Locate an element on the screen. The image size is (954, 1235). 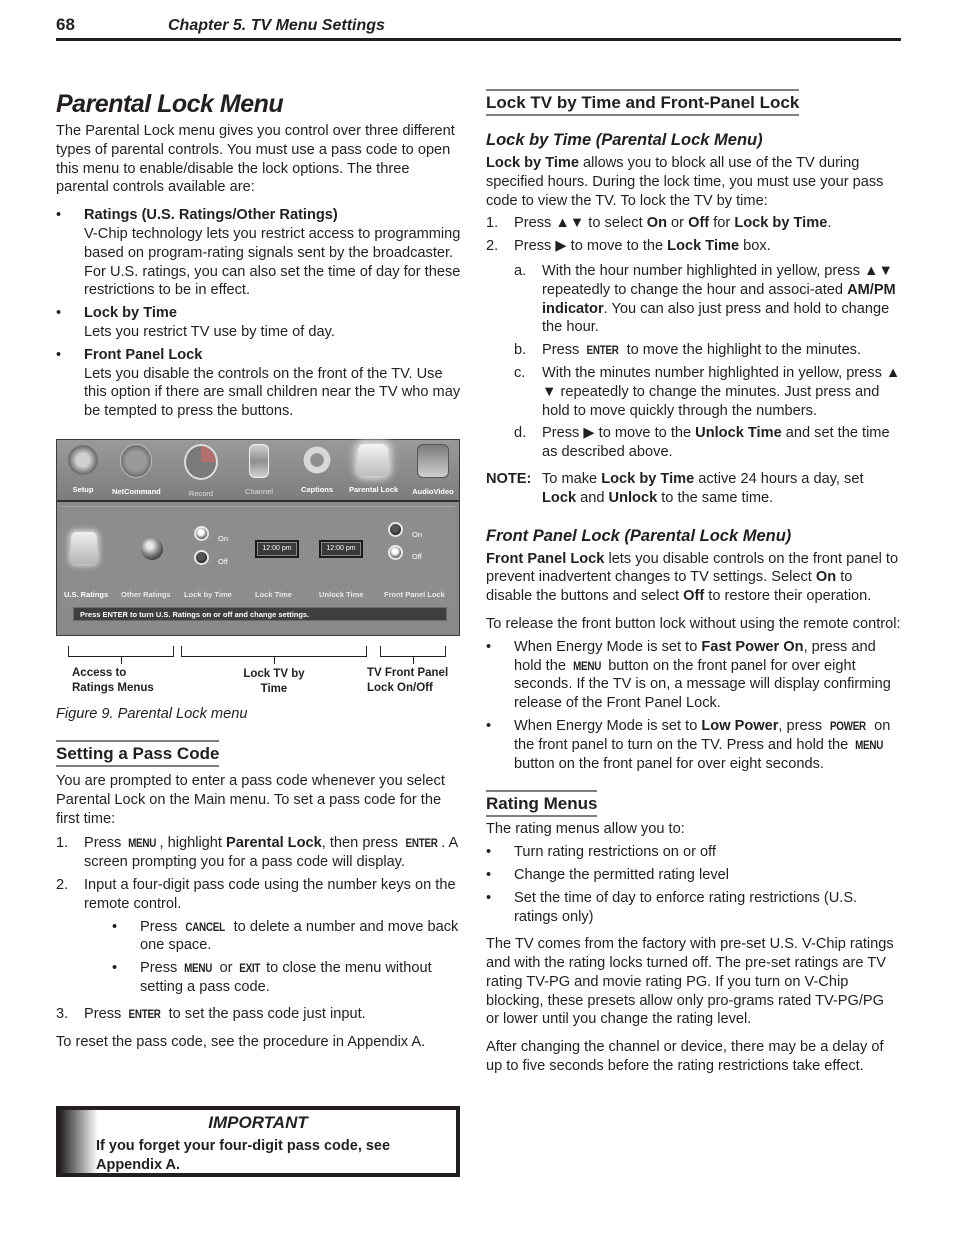
callout-ratings-menus: Access to Ratings Menus is located at coordinates (113, 680).